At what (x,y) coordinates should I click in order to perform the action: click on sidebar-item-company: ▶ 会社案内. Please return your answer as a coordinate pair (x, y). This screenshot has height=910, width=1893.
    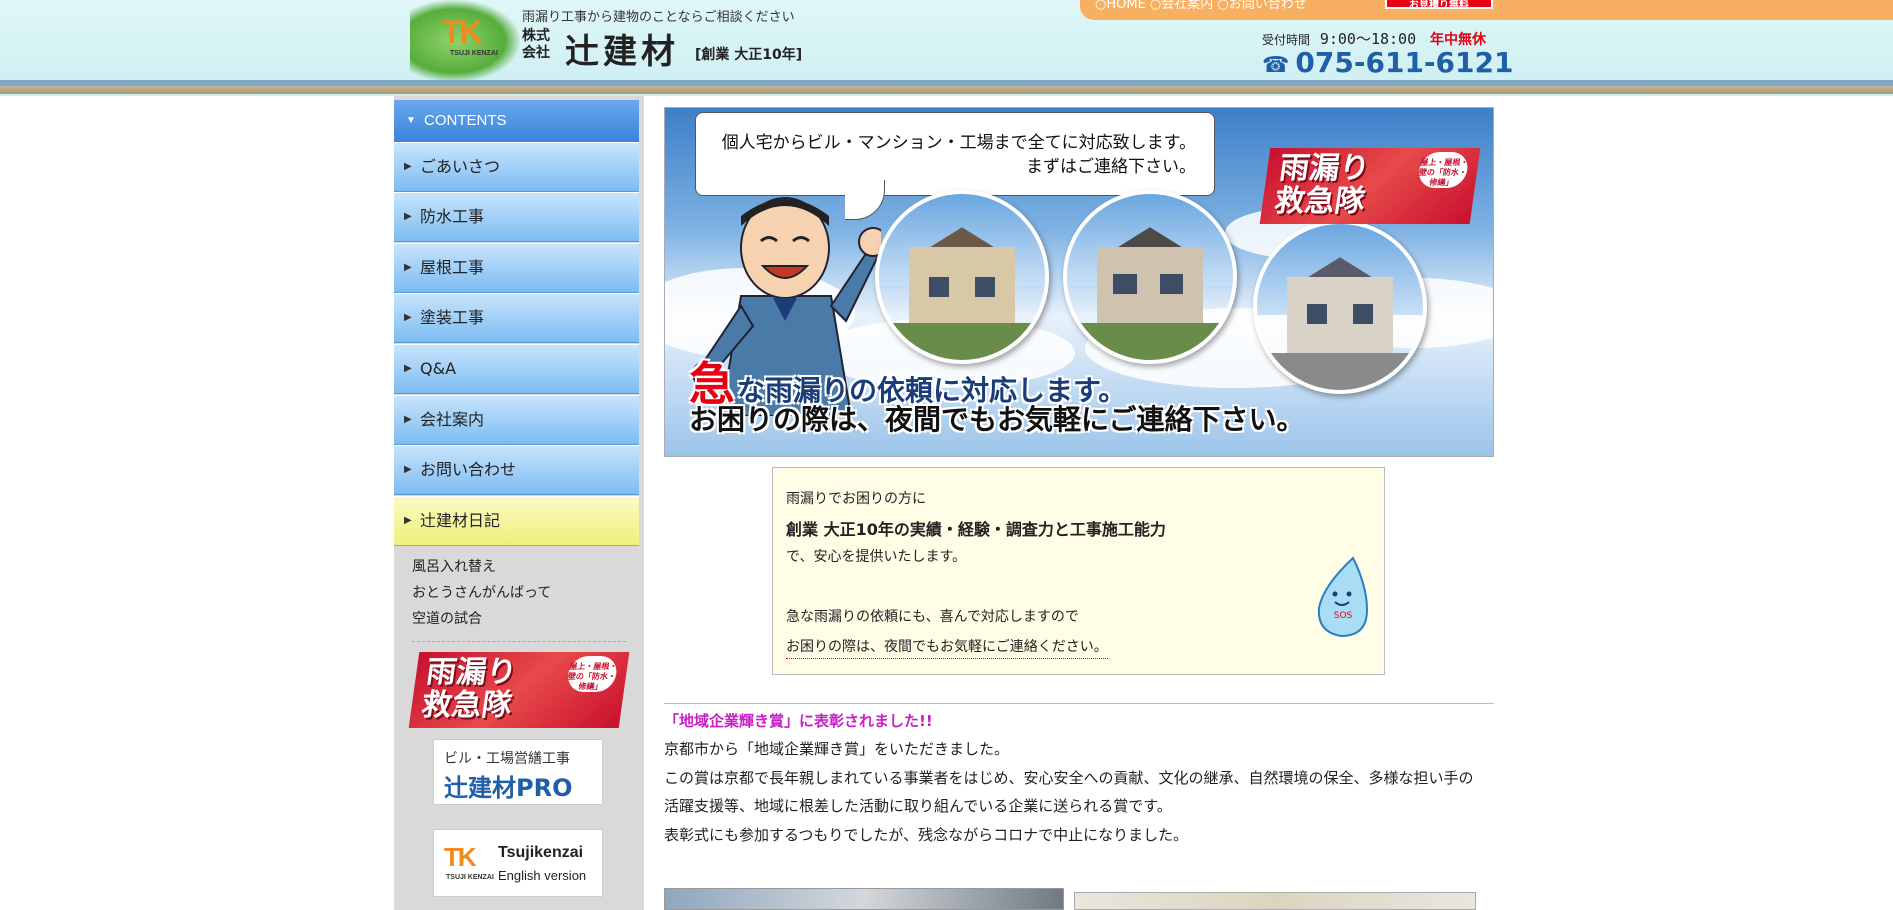
    Looking at the image, I should click on (516, 420).